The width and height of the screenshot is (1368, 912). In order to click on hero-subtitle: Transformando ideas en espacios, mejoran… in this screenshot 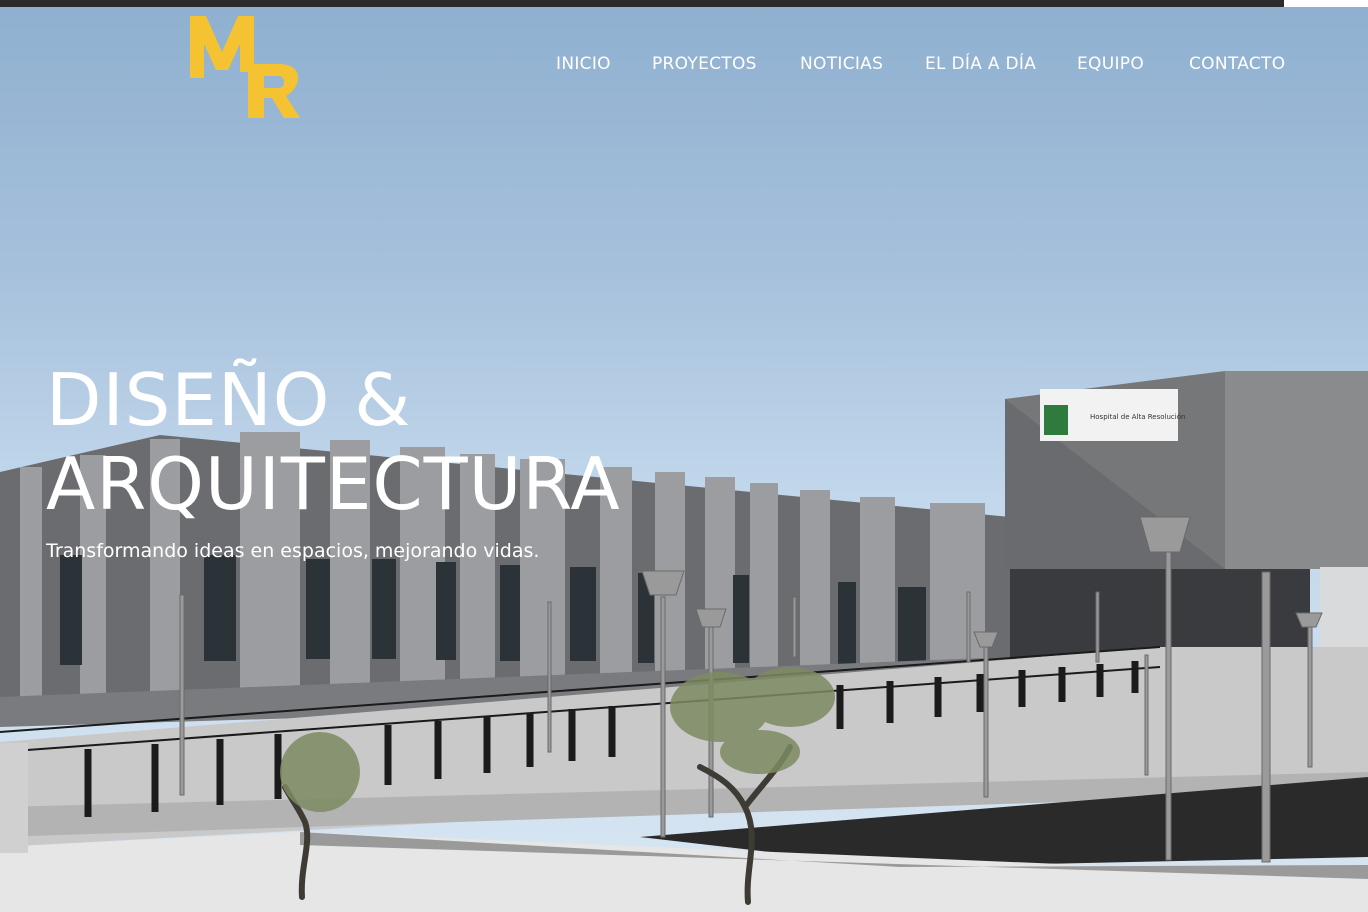, I will do `click(293, 551)`.